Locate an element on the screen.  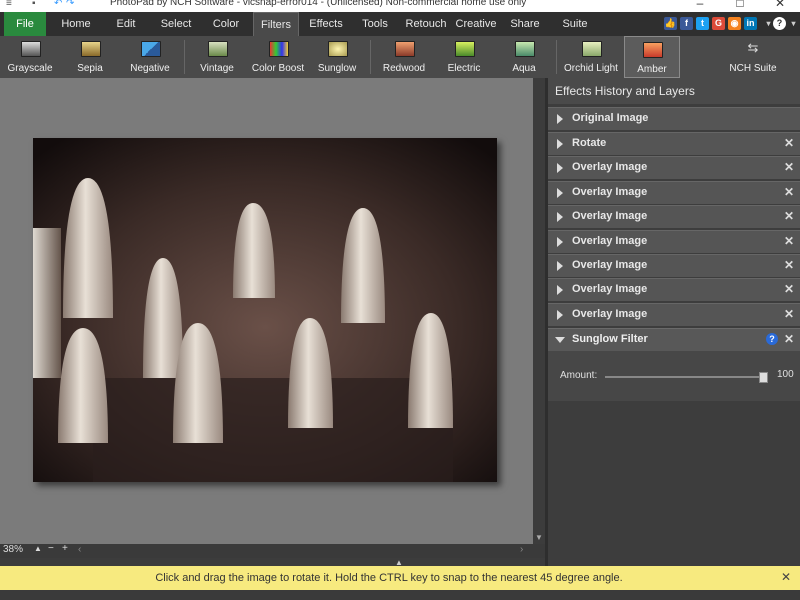
filter-name: Sunglow Filter is located at coordinates (610, 339).